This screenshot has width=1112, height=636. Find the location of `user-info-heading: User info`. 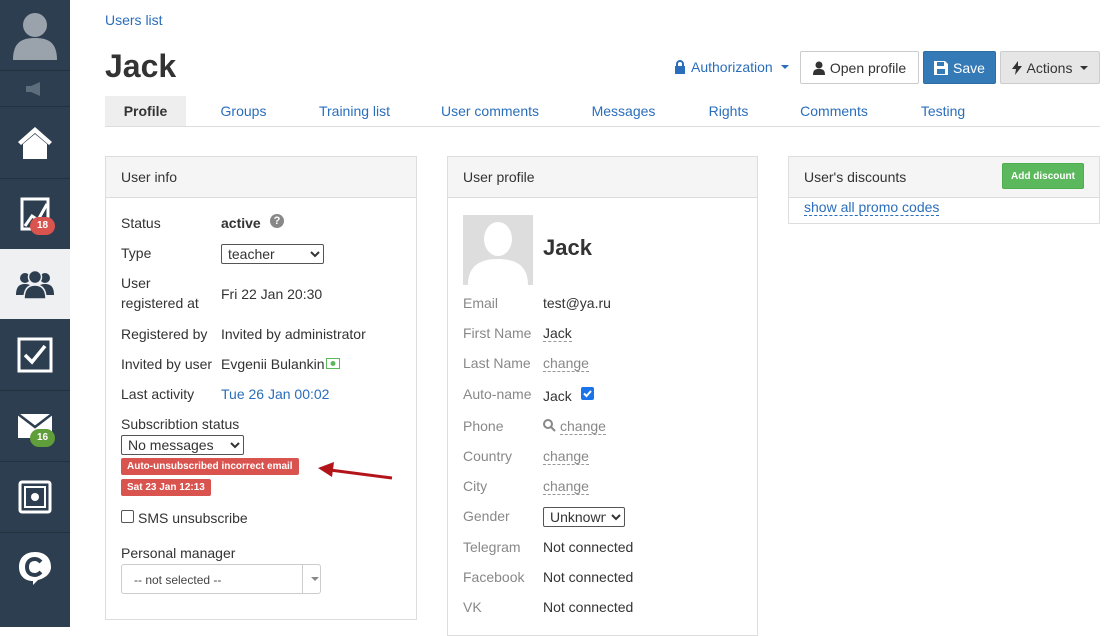

user-info-heading: User info is located at coordinates (261, 177).